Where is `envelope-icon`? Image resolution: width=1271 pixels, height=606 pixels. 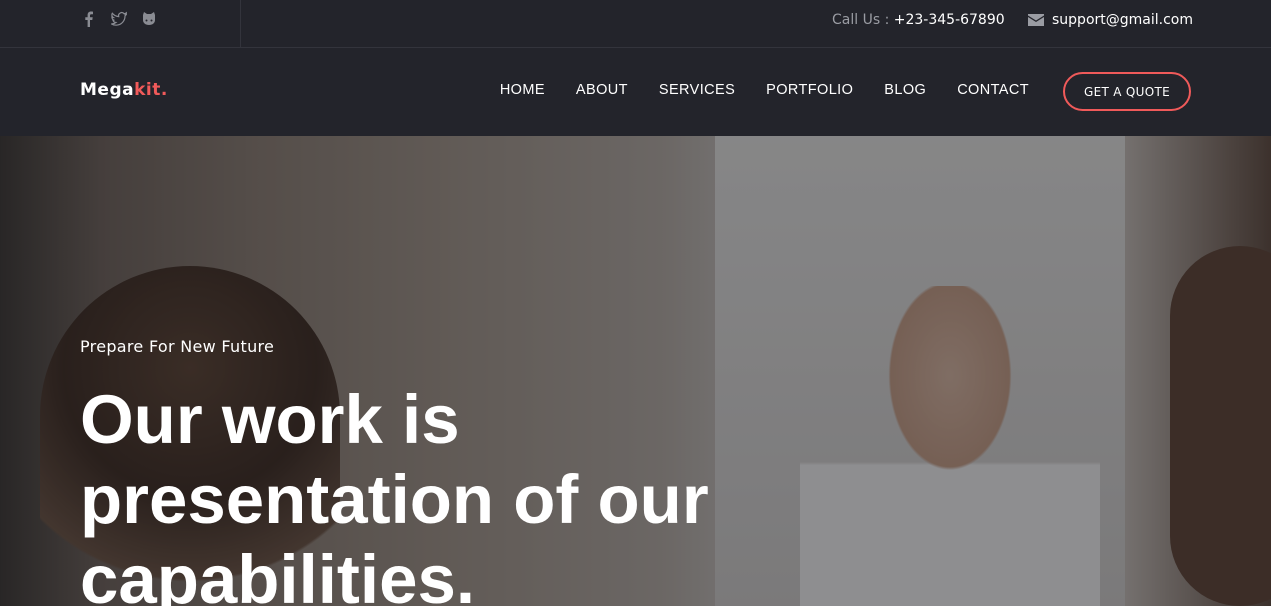
envelope-icon is located at coordinates (1036, 20).